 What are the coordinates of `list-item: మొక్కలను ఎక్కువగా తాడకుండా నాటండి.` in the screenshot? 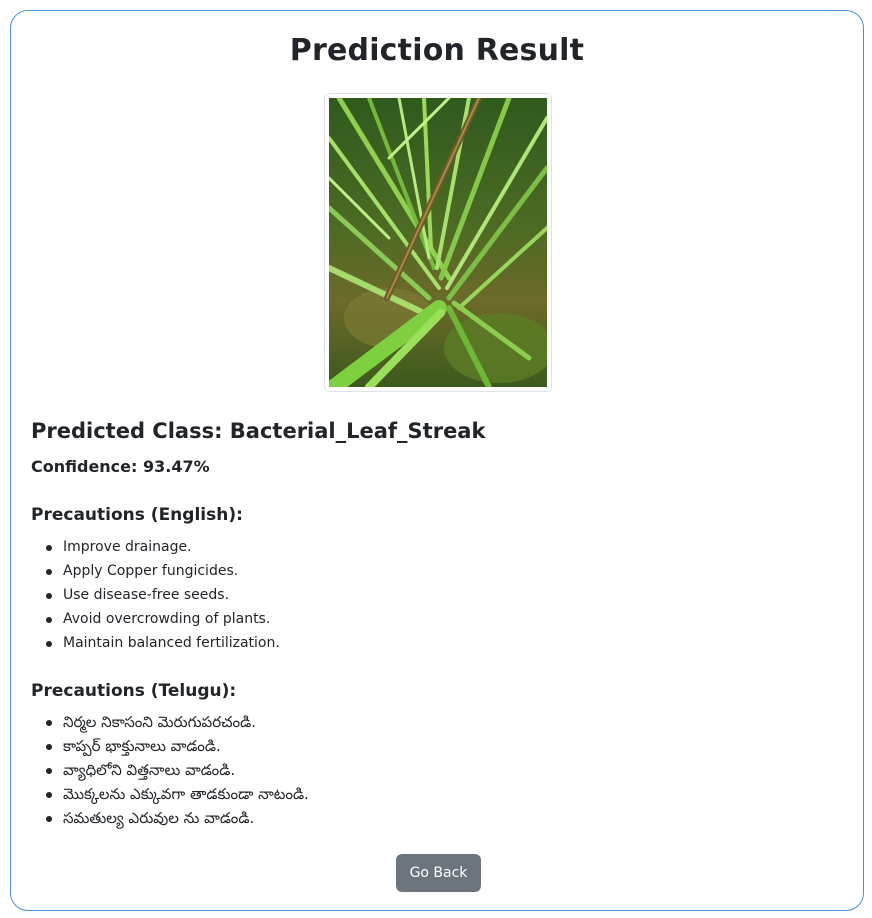 It's located at (170, 794).